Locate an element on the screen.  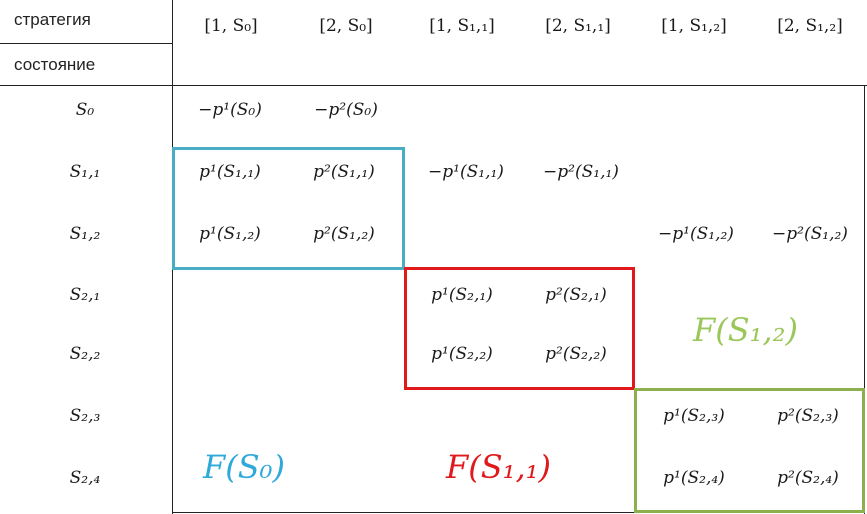
row-label-s12: S₁,₂ is located at coordinates (85, 234).